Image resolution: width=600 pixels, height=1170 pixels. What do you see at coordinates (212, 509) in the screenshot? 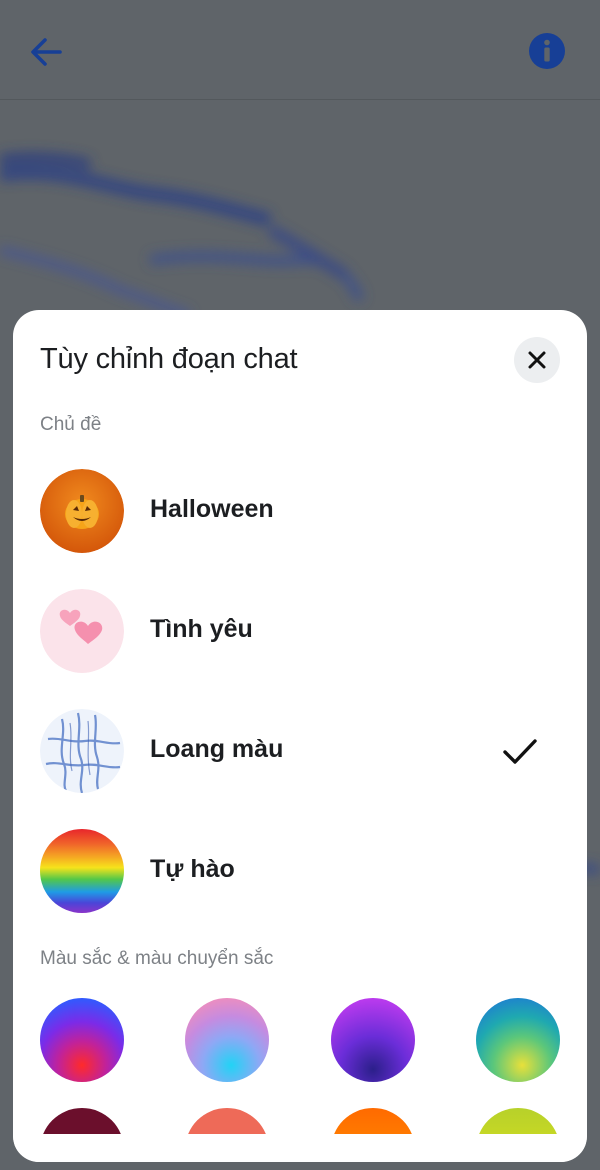
I see `theme-name: Halloween` at bounding box center [212, 509].